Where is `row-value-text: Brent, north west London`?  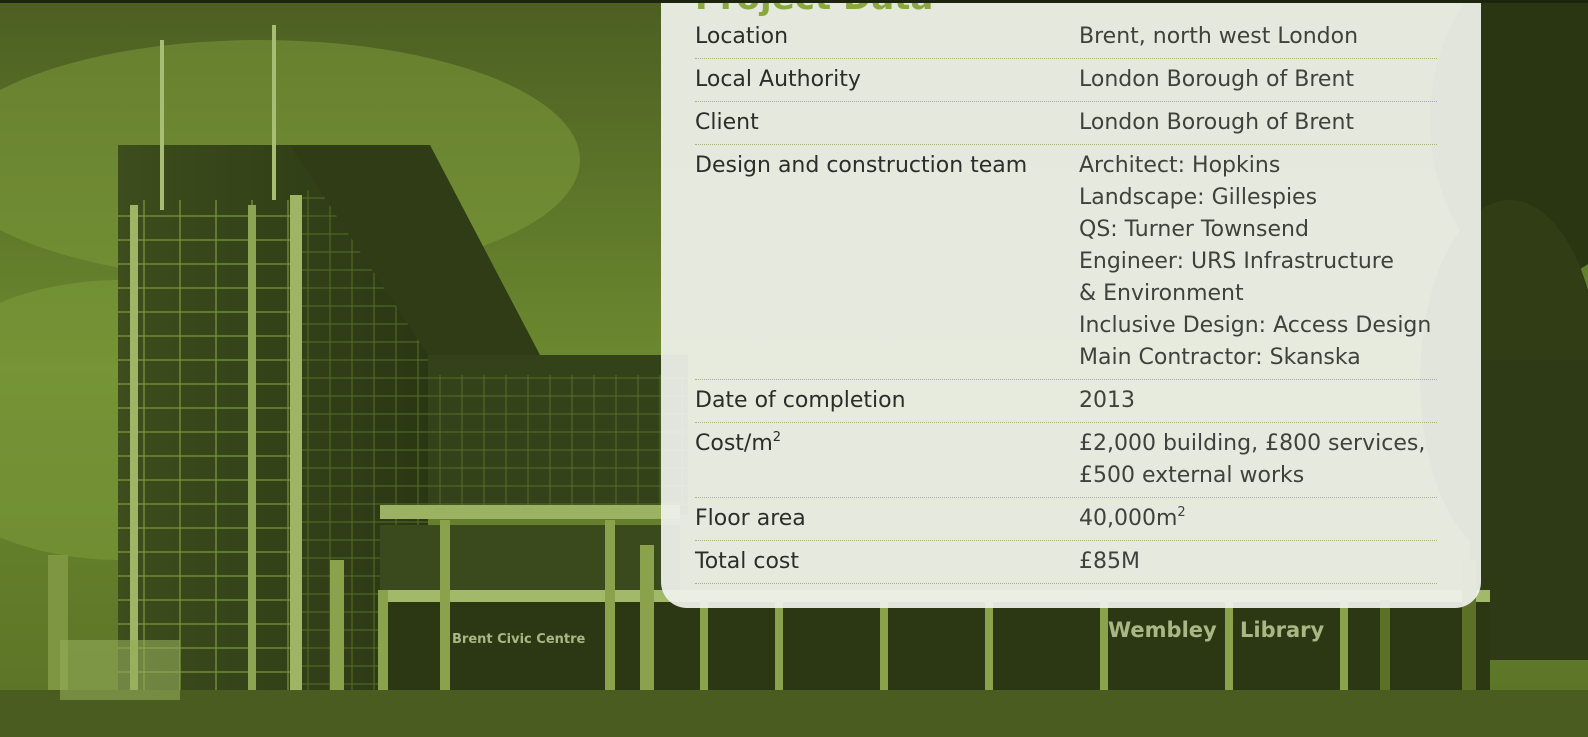 row-value-text: Brent, north west London is located at coordinates (1219, 36).